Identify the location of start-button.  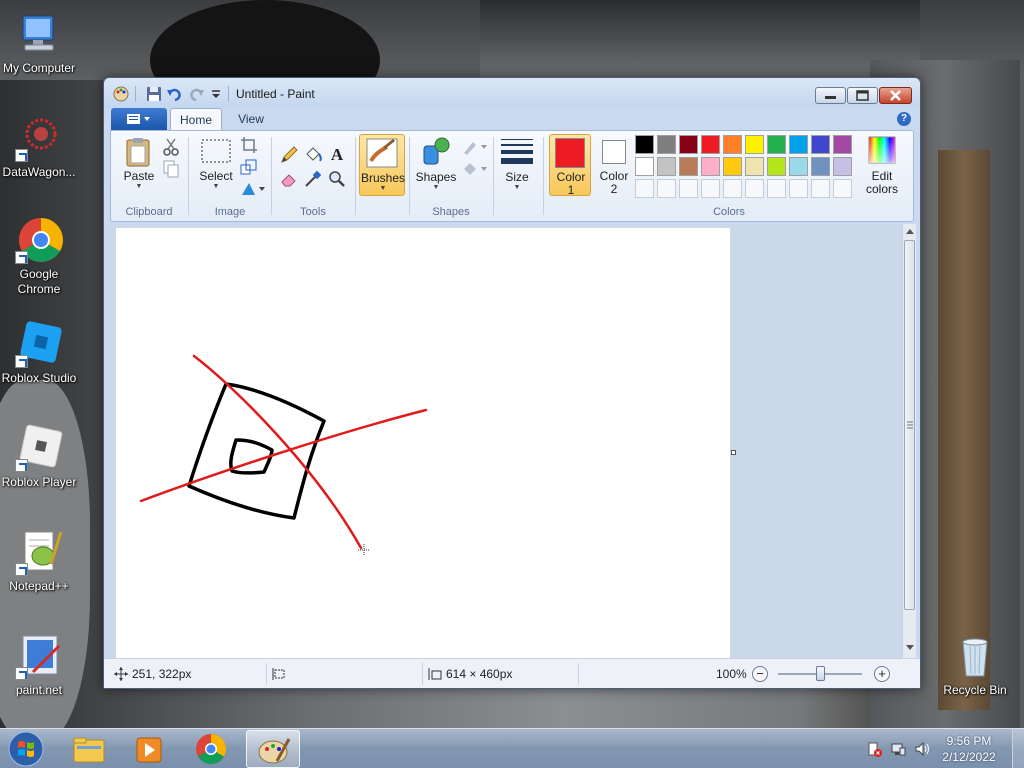
(26, 749).